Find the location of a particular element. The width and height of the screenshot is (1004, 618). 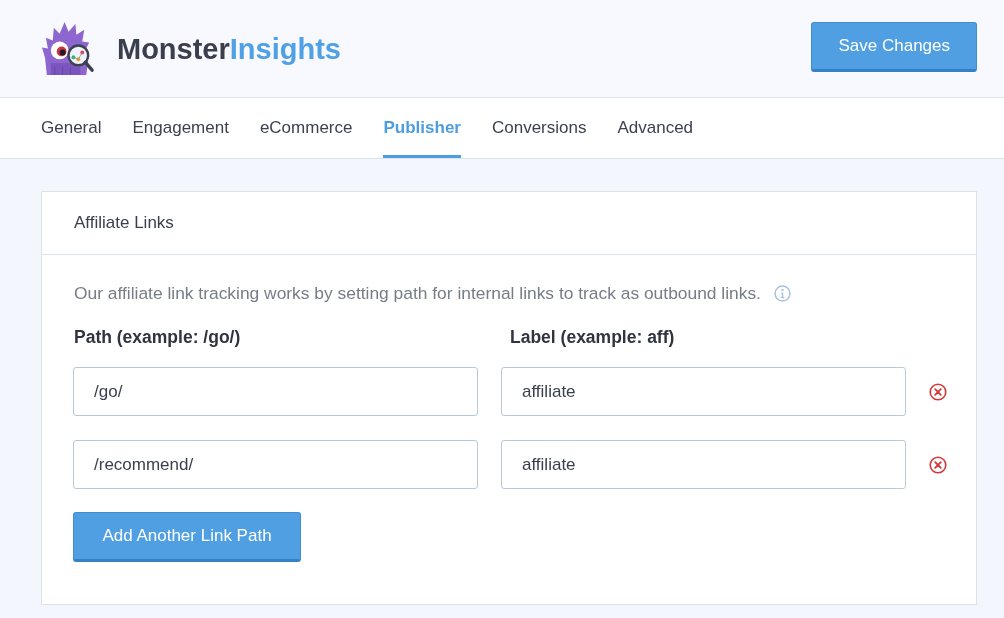

description-text: Our affiliate link tracking works by setting path for internal links to track as outbound links. is located at coordinates (417, 293).